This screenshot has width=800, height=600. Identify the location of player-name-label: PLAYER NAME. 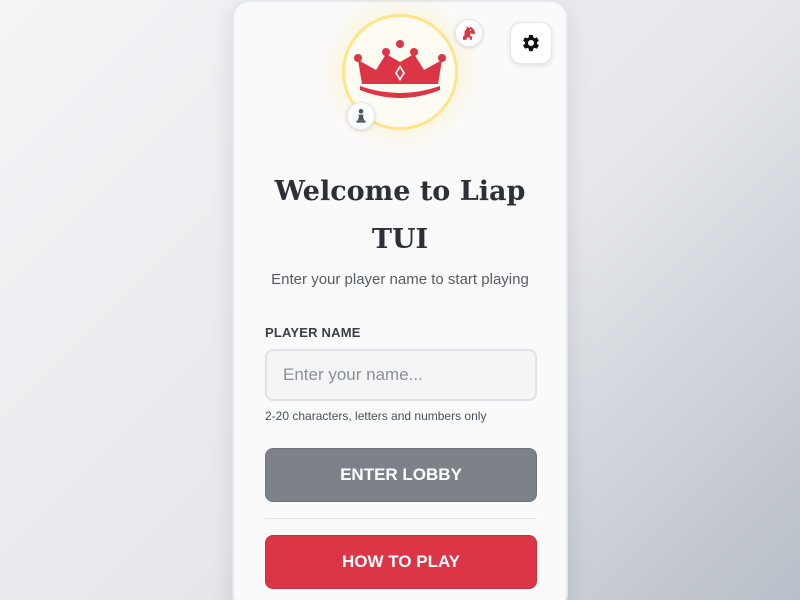
(313, 332).